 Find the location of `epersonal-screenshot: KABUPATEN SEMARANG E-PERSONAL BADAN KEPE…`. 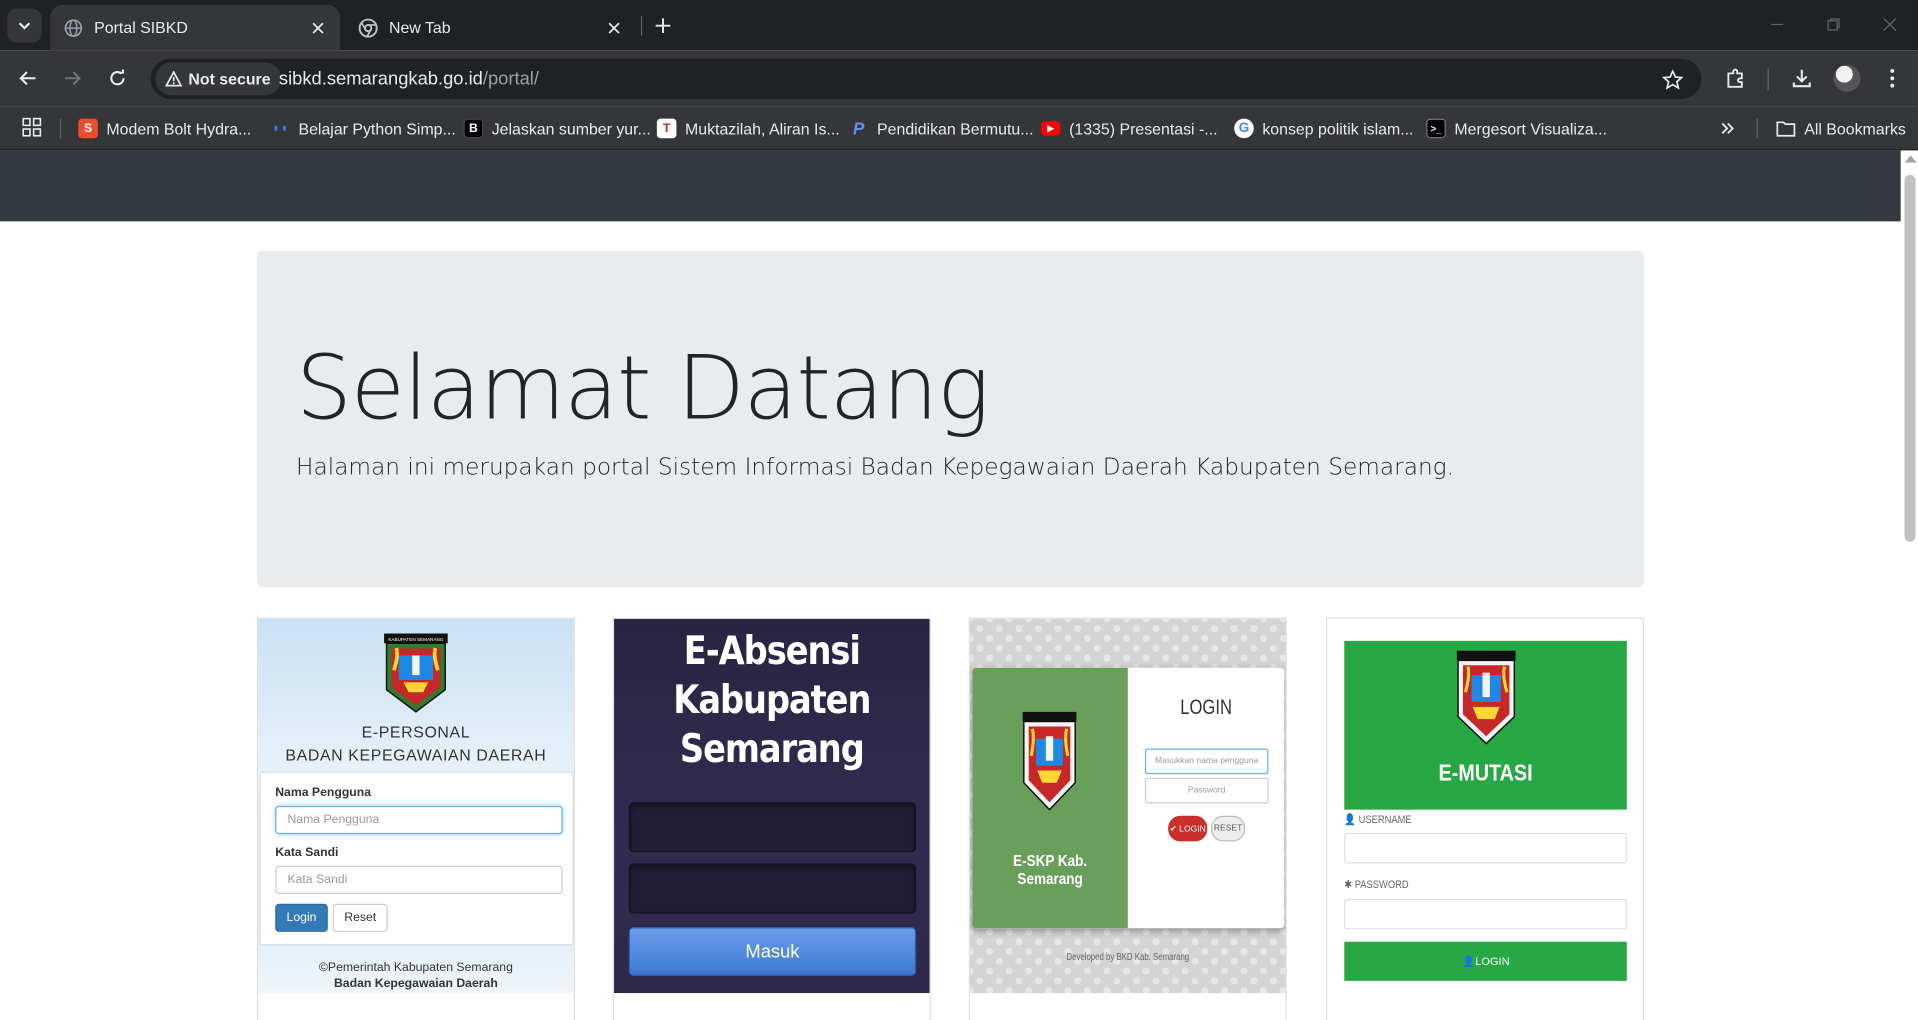

epersonal-screenshot: KABUPATEN SEMARANG E-PERSONAL BADAN KEPE… is located at coordinates (416, 806).